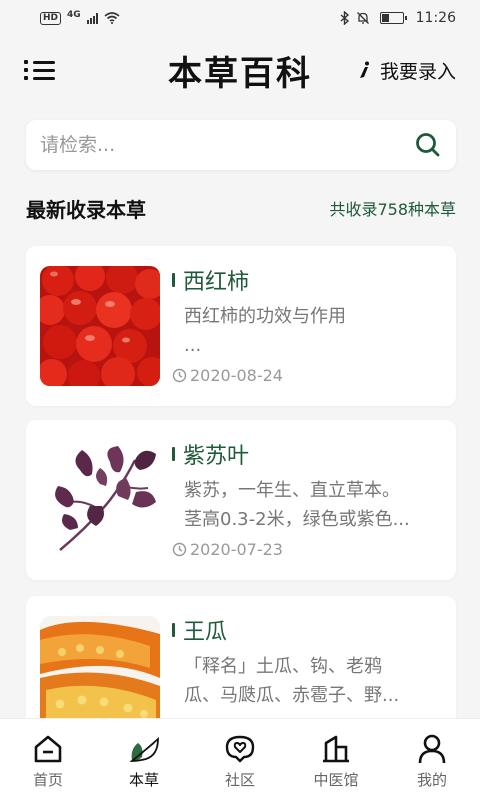 This screenshot has width=480, height=800. Describe the element at coordinates (431, 780) in the screenshot. I see `nav-label: 我的` at that location.